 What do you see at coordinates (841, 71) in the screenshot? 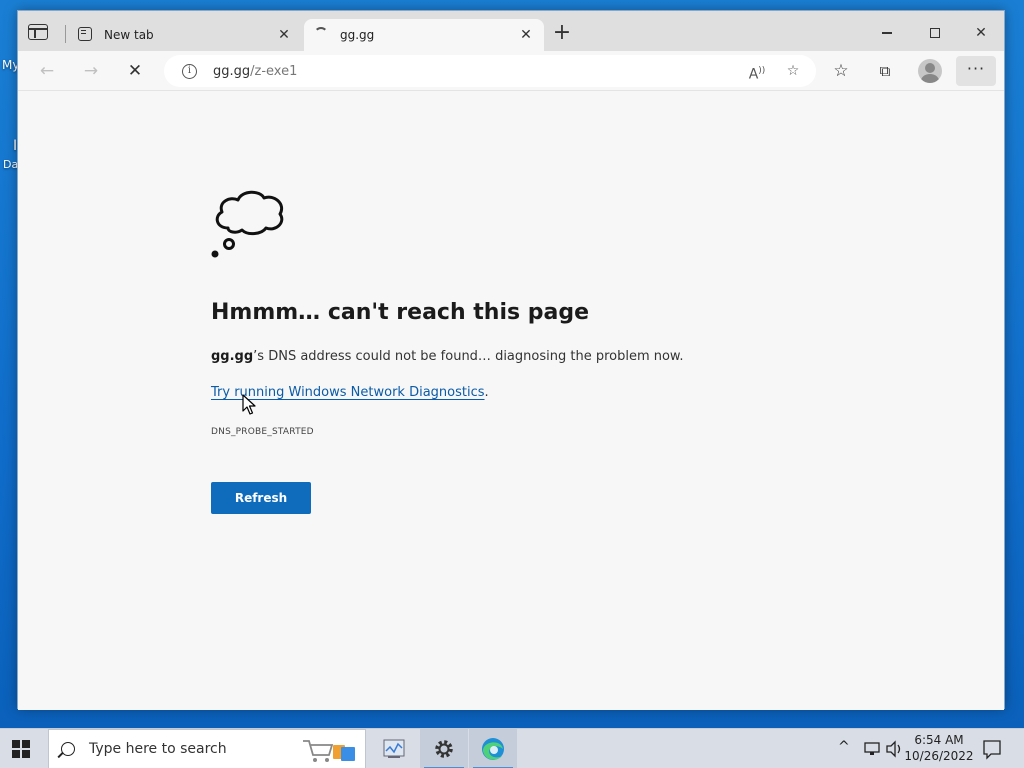
I see `favorites-icon: ☆` at bounding box center [841, 71].